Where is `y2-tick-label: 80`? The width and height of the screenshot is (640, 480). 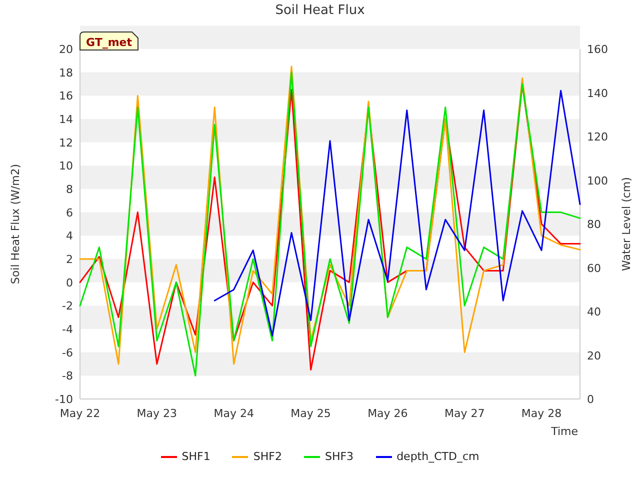 y2-tick-label: 80 is located at coordinates (594, 224).